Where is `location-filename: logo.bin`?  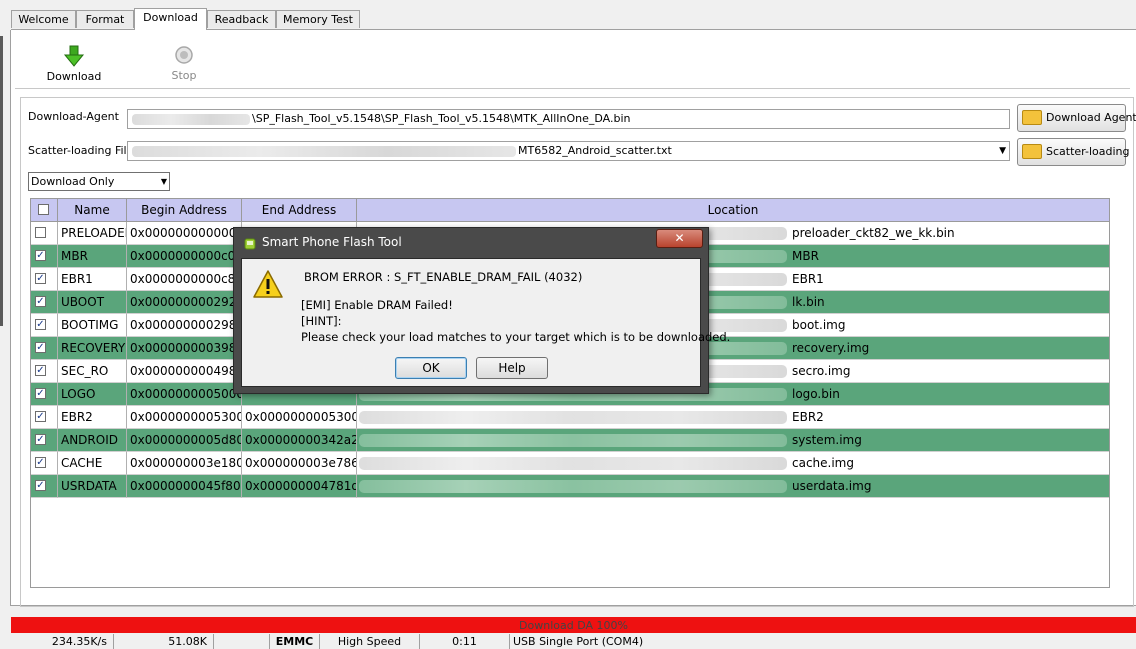 location-filename: logo.bin is located at coordinates (816, 394).